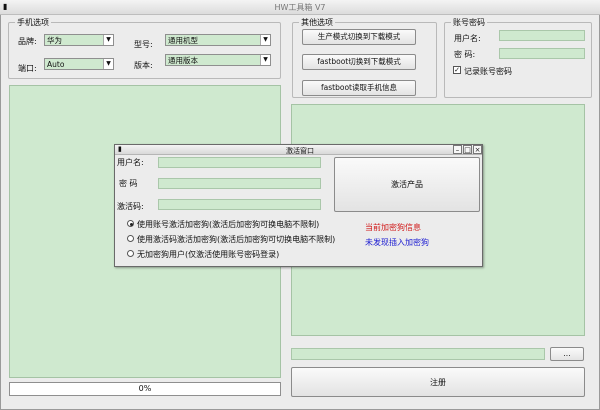  What do you see at coordinates (128, 183) in the screenshot?
I see `dialog-password-label: 密 码` at bounding box center [128, 183].